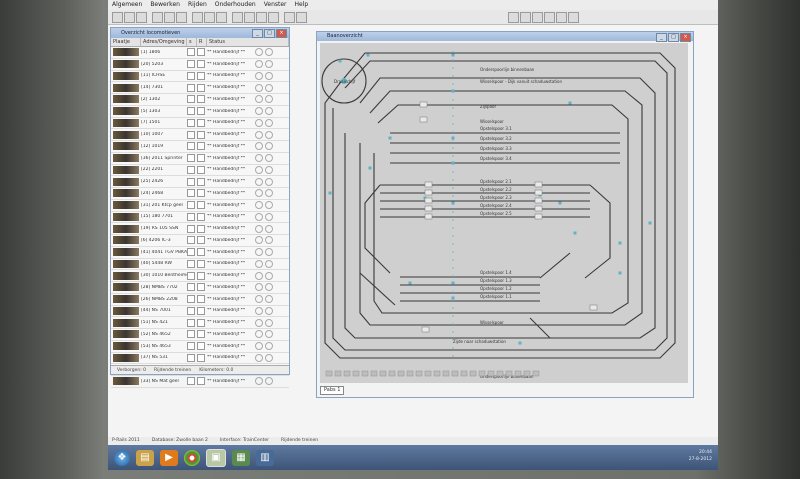  Describe the element at coordinates (248, 42) in the screenshot. I see `col-status: Status` at that location.